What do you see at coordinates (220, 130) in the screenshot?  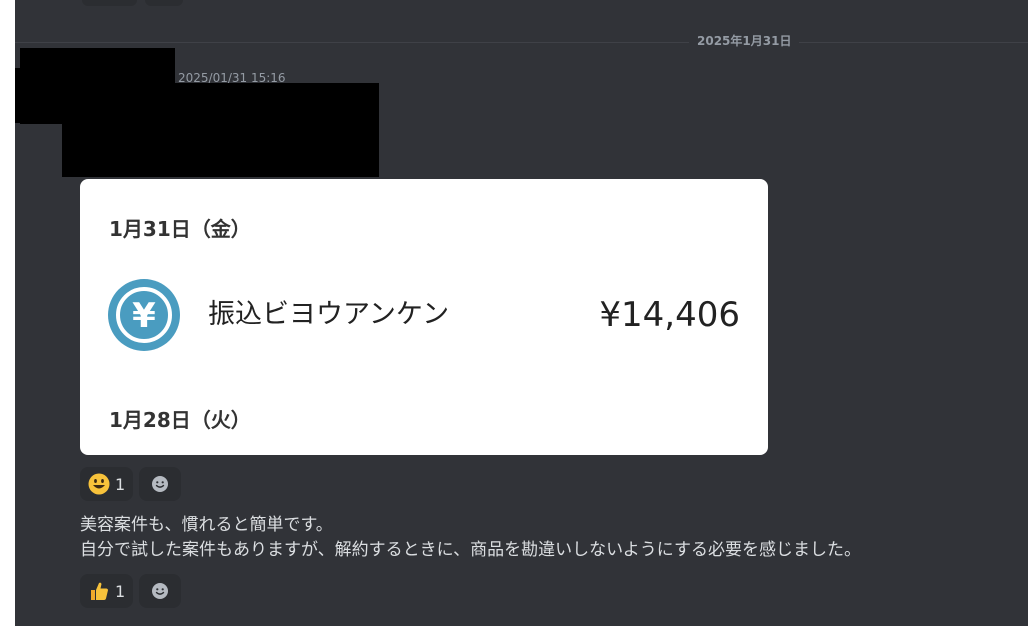 I see `redacted-message-text` at bounding box center [220, 130].